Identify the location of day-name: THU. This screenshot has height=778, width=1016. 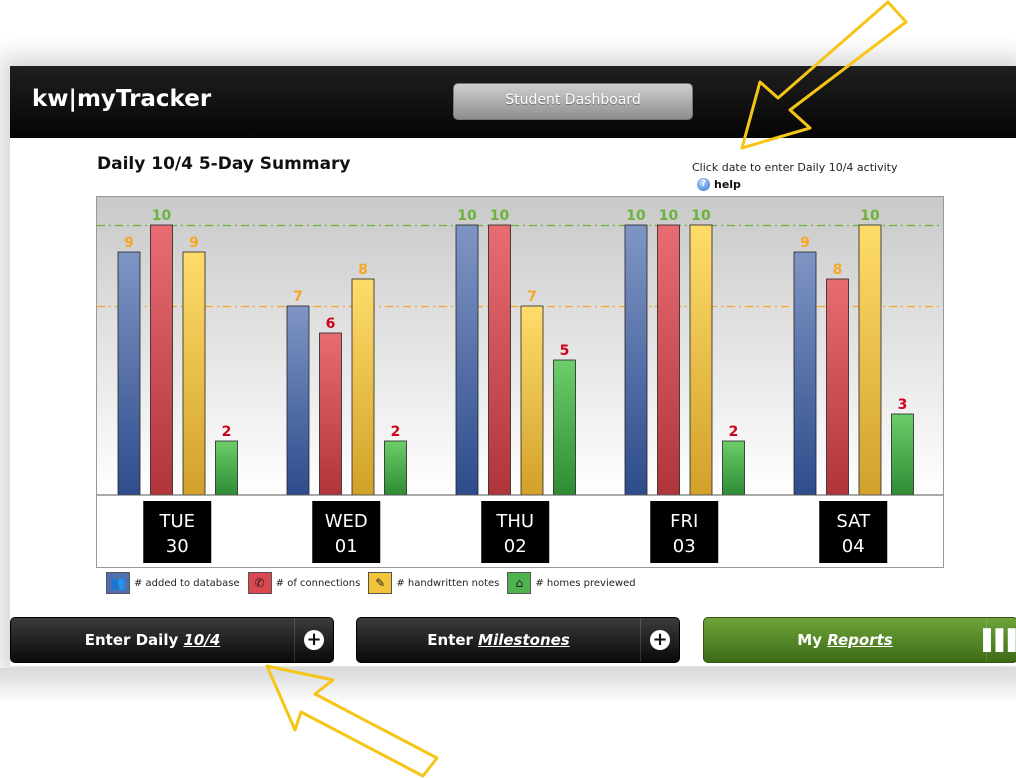
(514, 521).